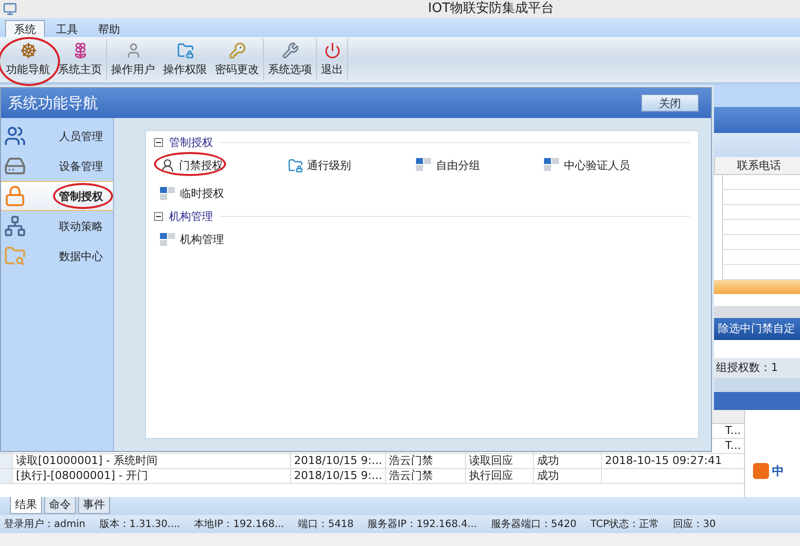  What do you see at coordinates (26, 505) in the screenshot?
I see `bottom-tab: 结果` at bounding box center [26, 505].